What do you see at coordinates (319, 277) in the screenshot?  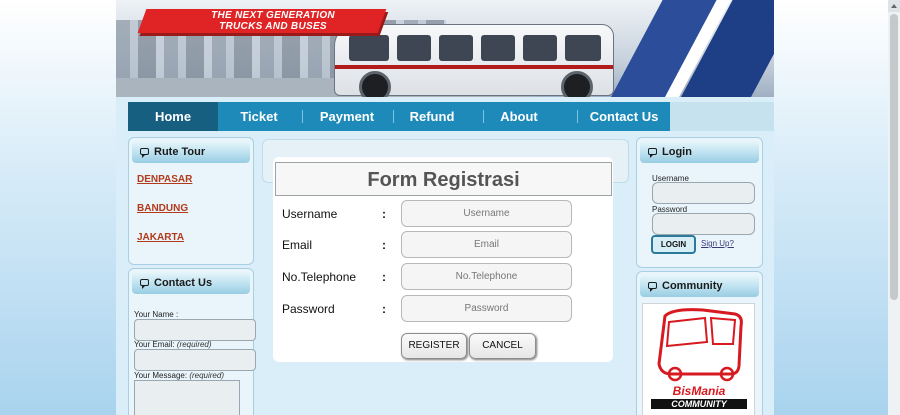 I see `telephone-label: No.Telephone` at bounding box center [319, 277].